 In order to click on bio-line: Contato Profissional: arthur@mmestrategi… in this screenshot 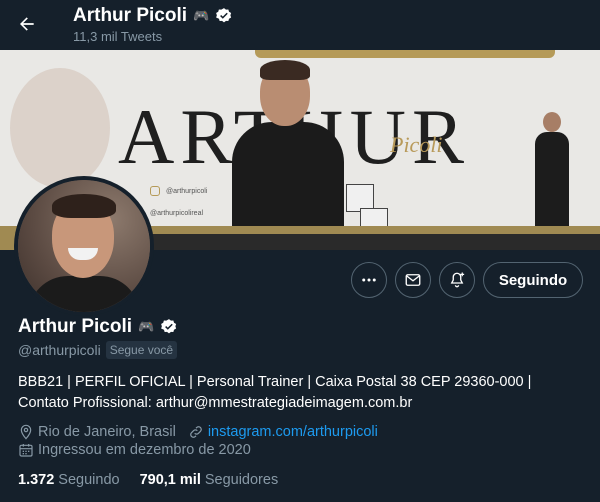, I will do `click(215, 403)`.